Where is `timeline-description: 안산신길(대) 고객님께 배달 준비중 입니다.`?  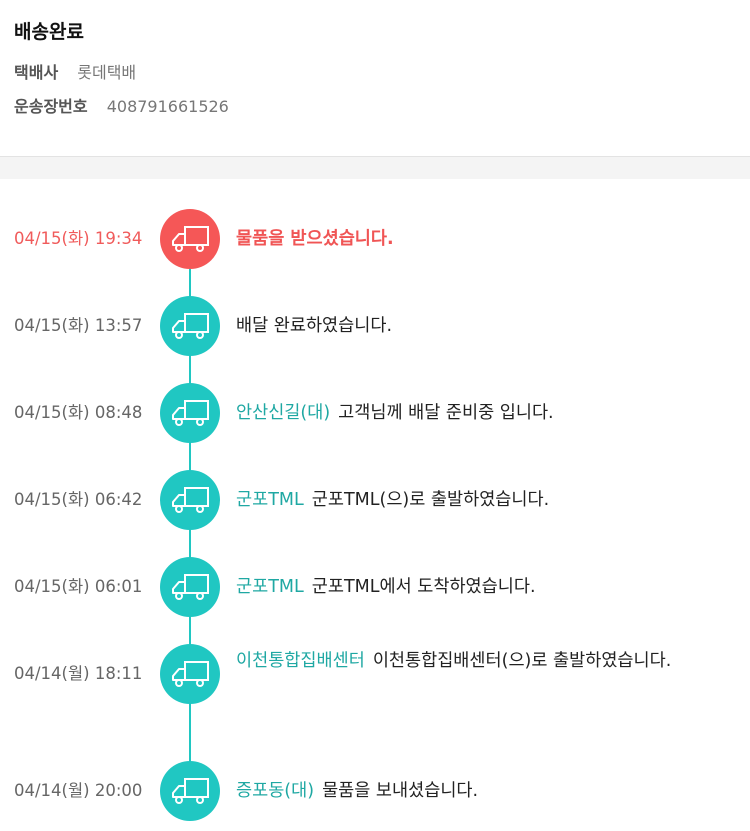 timeline-description: 안산신길(대) 고객님께 배달 준비중 입니다. is located at coordinates (484, 413).